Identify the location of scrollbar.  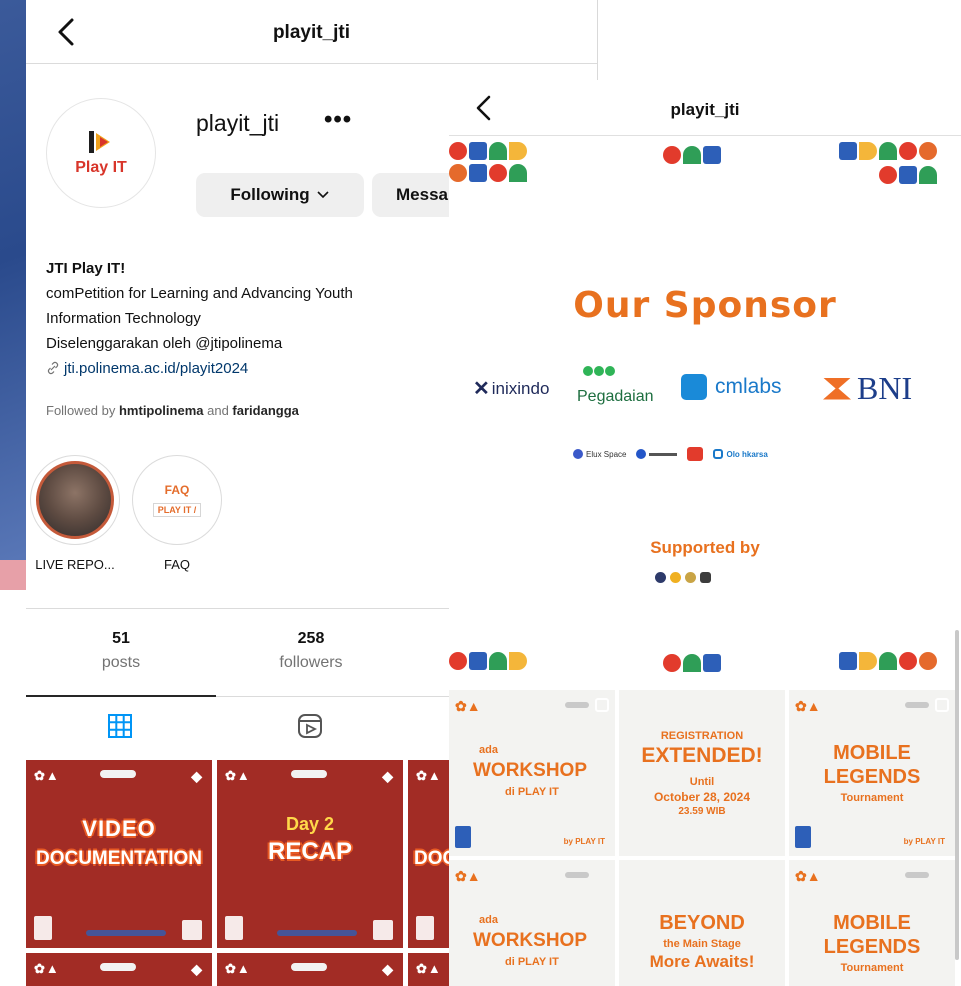
(957, 795).